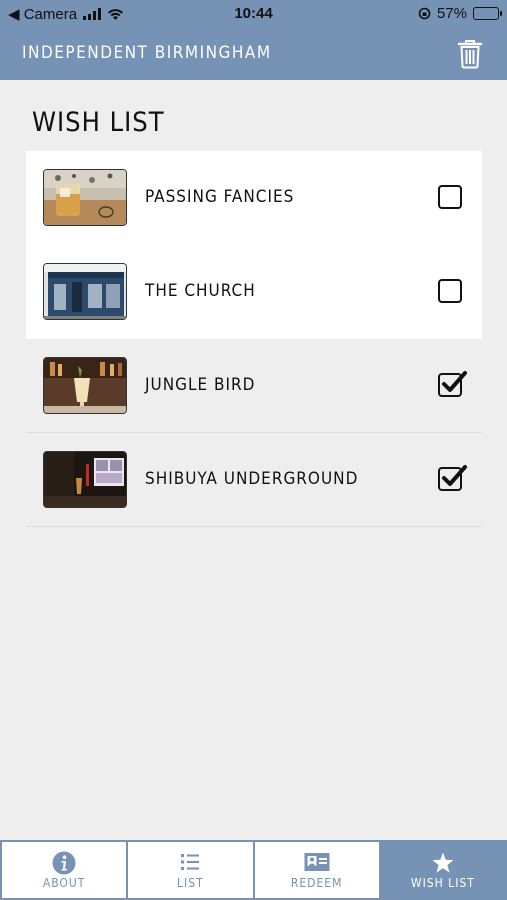  Describe the element at coordinates (147, 53) in the screenshot. I see `app-title: INDEPENDENT BIRMINGHAM` at that location.